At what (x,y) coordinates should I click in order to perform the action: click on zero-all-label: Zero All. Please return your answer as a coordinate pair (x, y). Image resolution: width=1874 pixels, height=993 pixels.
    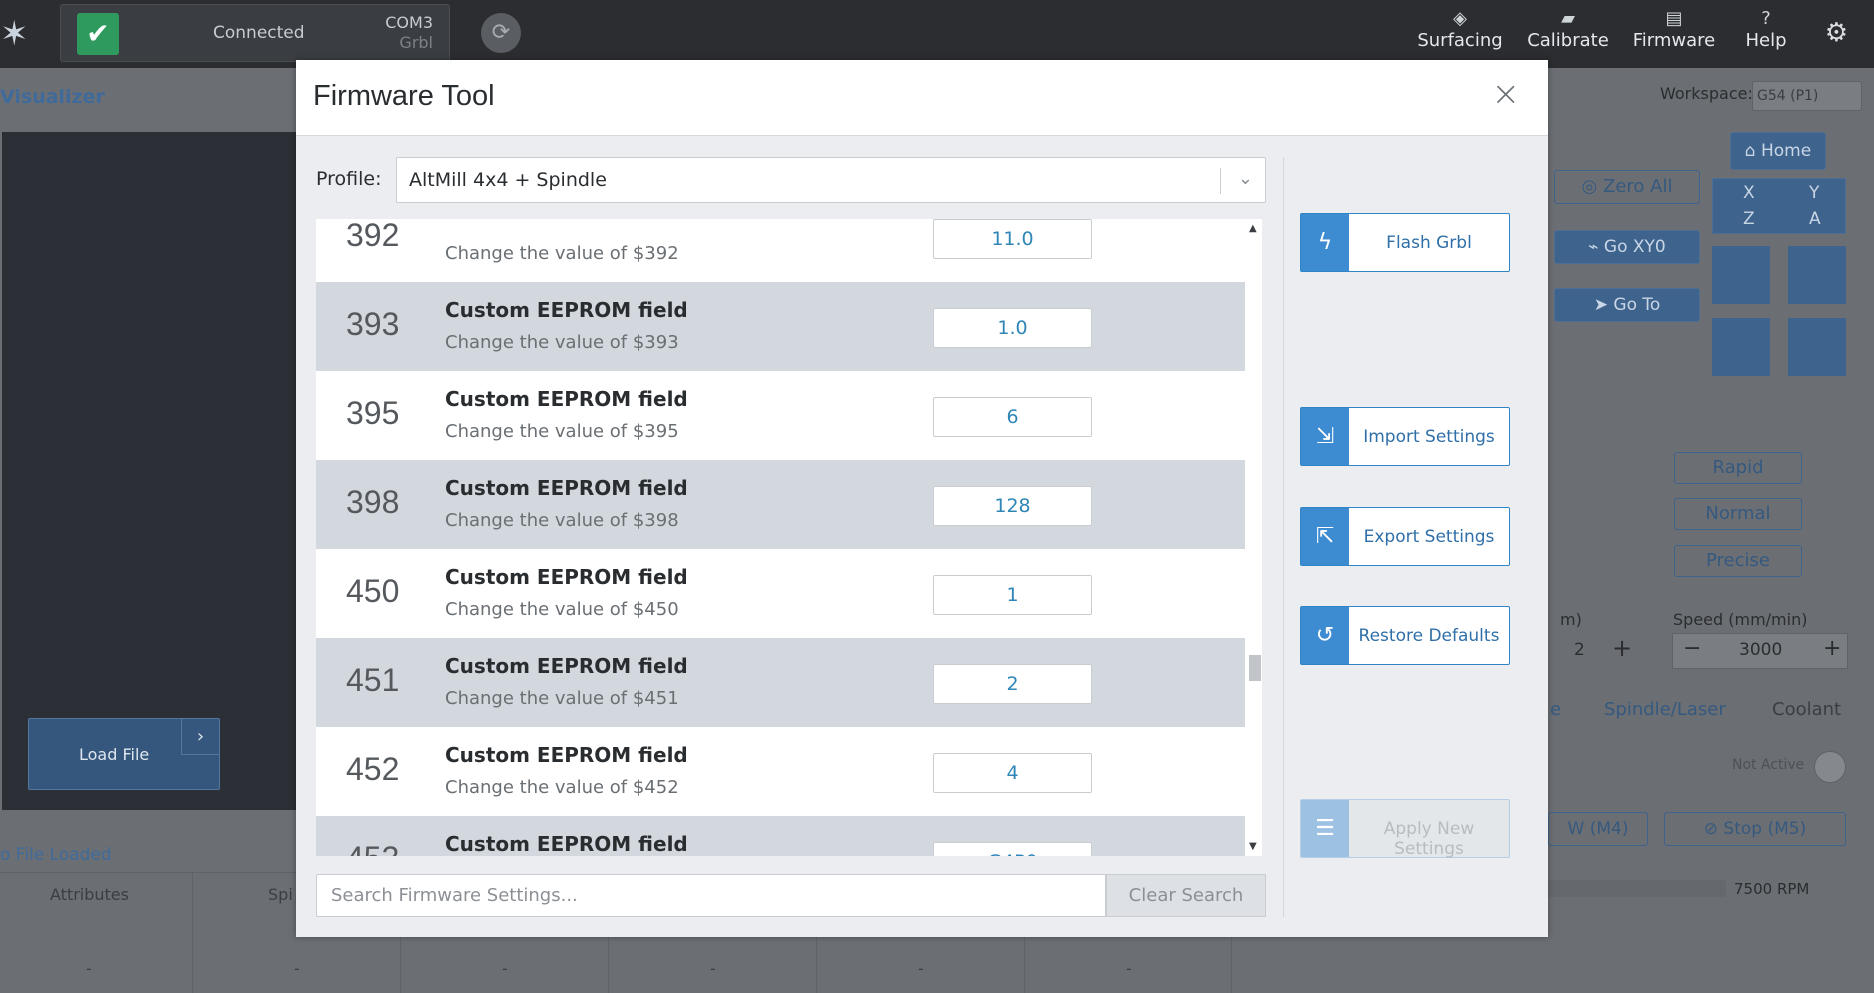
    Looking at the image, I should click on (1637, 186).